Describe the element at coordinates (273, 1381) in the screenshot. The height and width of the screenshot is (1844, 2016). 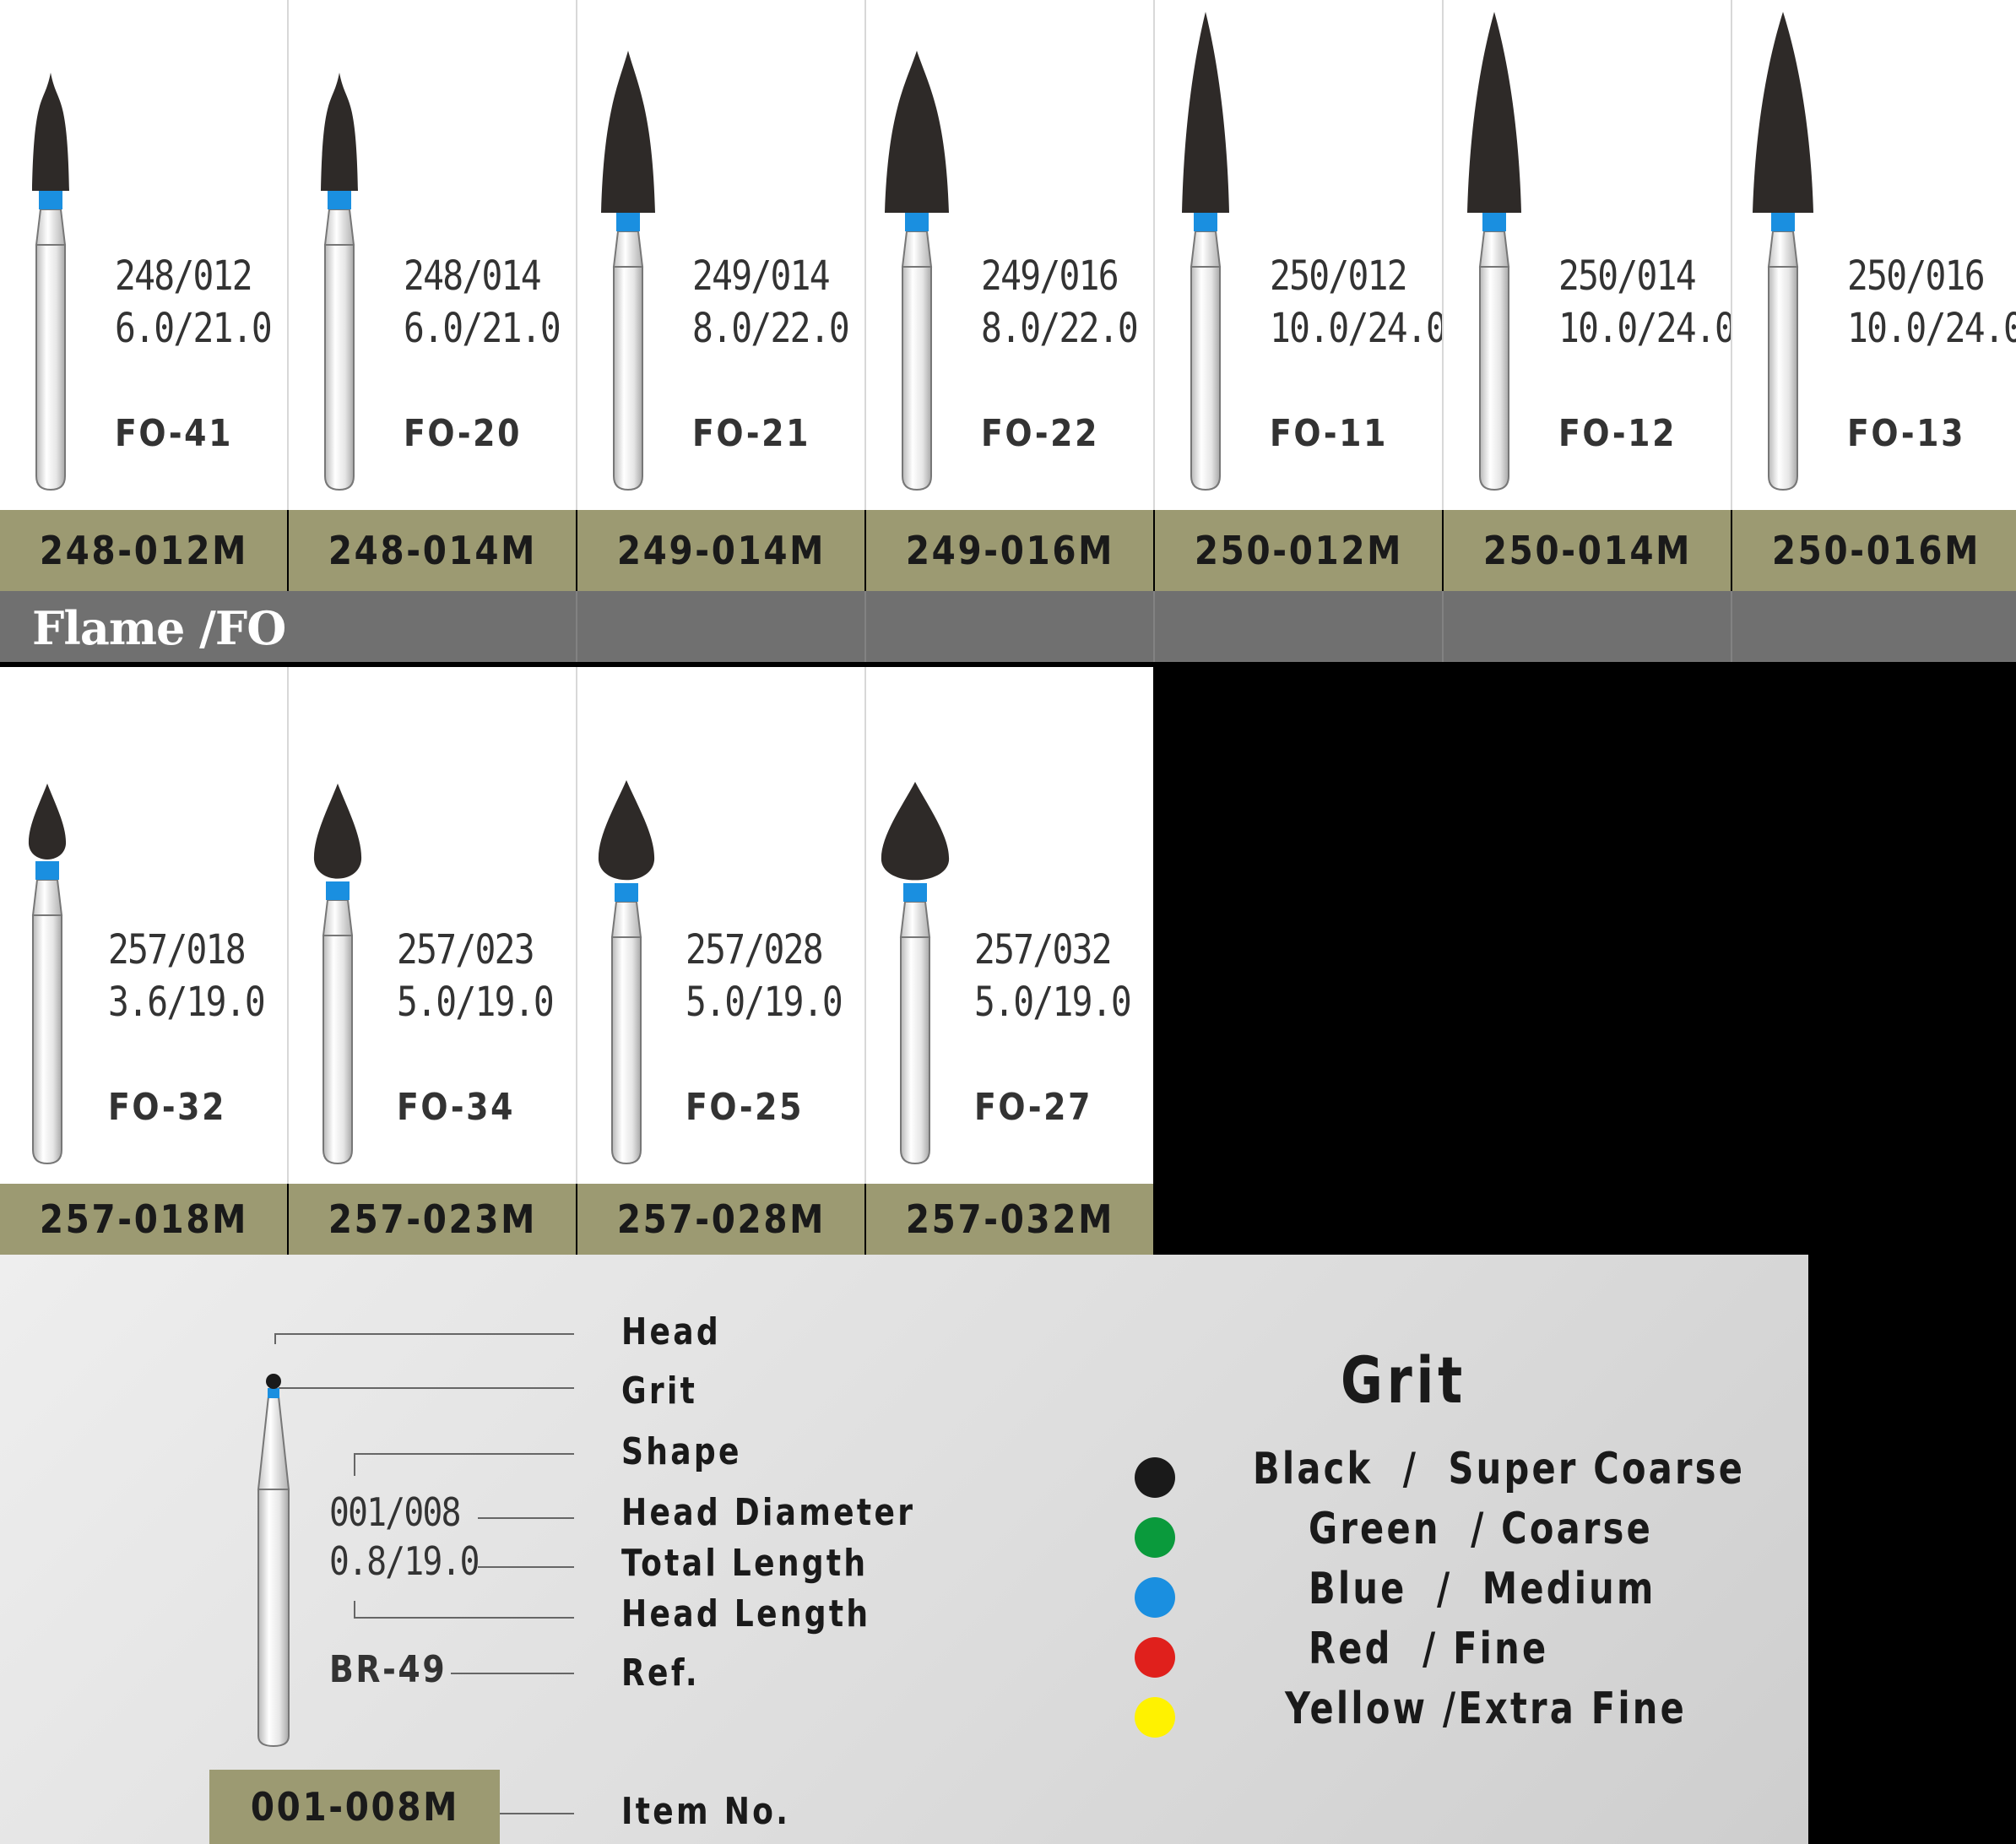
I see `example-head` at that location.